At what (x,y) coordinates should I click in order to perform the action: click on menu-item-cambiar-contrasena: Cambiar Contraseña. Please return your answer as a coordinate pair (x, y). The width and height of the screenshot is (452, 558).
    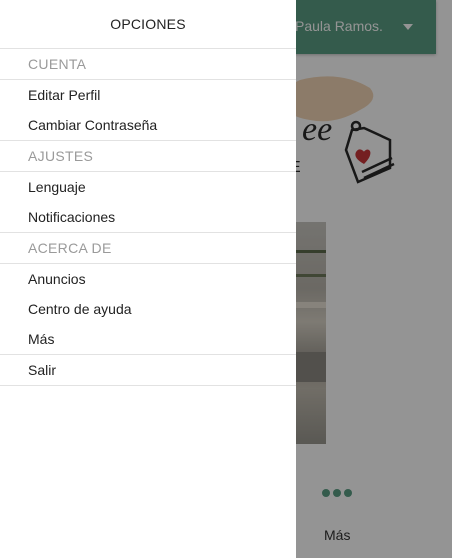
    Looking at the image, I should click on (148, 125).